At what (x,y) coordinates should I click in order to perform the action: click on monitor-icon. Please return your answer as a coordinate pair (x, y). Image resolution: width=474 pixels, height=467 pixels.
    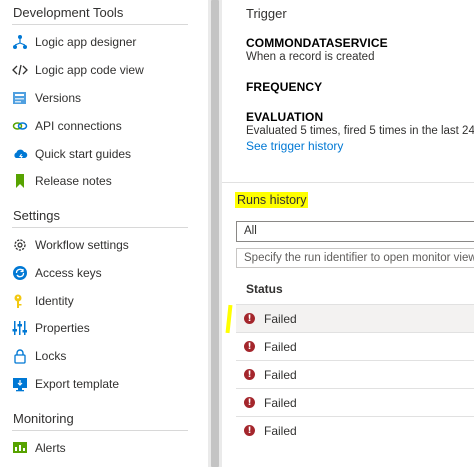
    Looking at the image, I should click on (20, 384).